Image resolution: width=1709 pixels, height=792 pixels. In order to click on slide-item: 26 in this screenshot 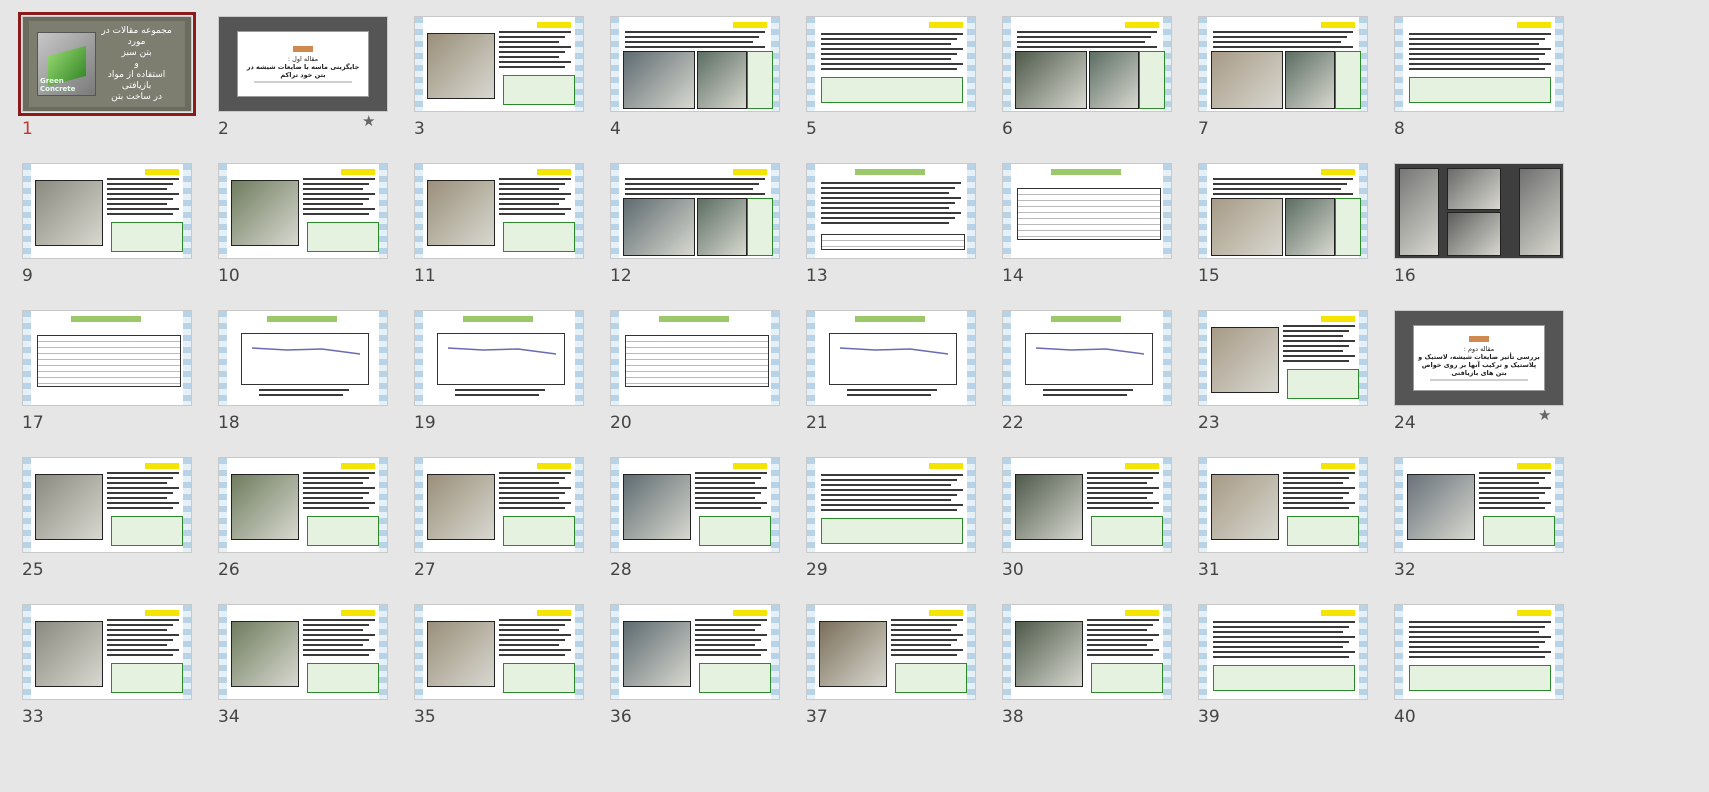, I will do `click(323, 532)`.